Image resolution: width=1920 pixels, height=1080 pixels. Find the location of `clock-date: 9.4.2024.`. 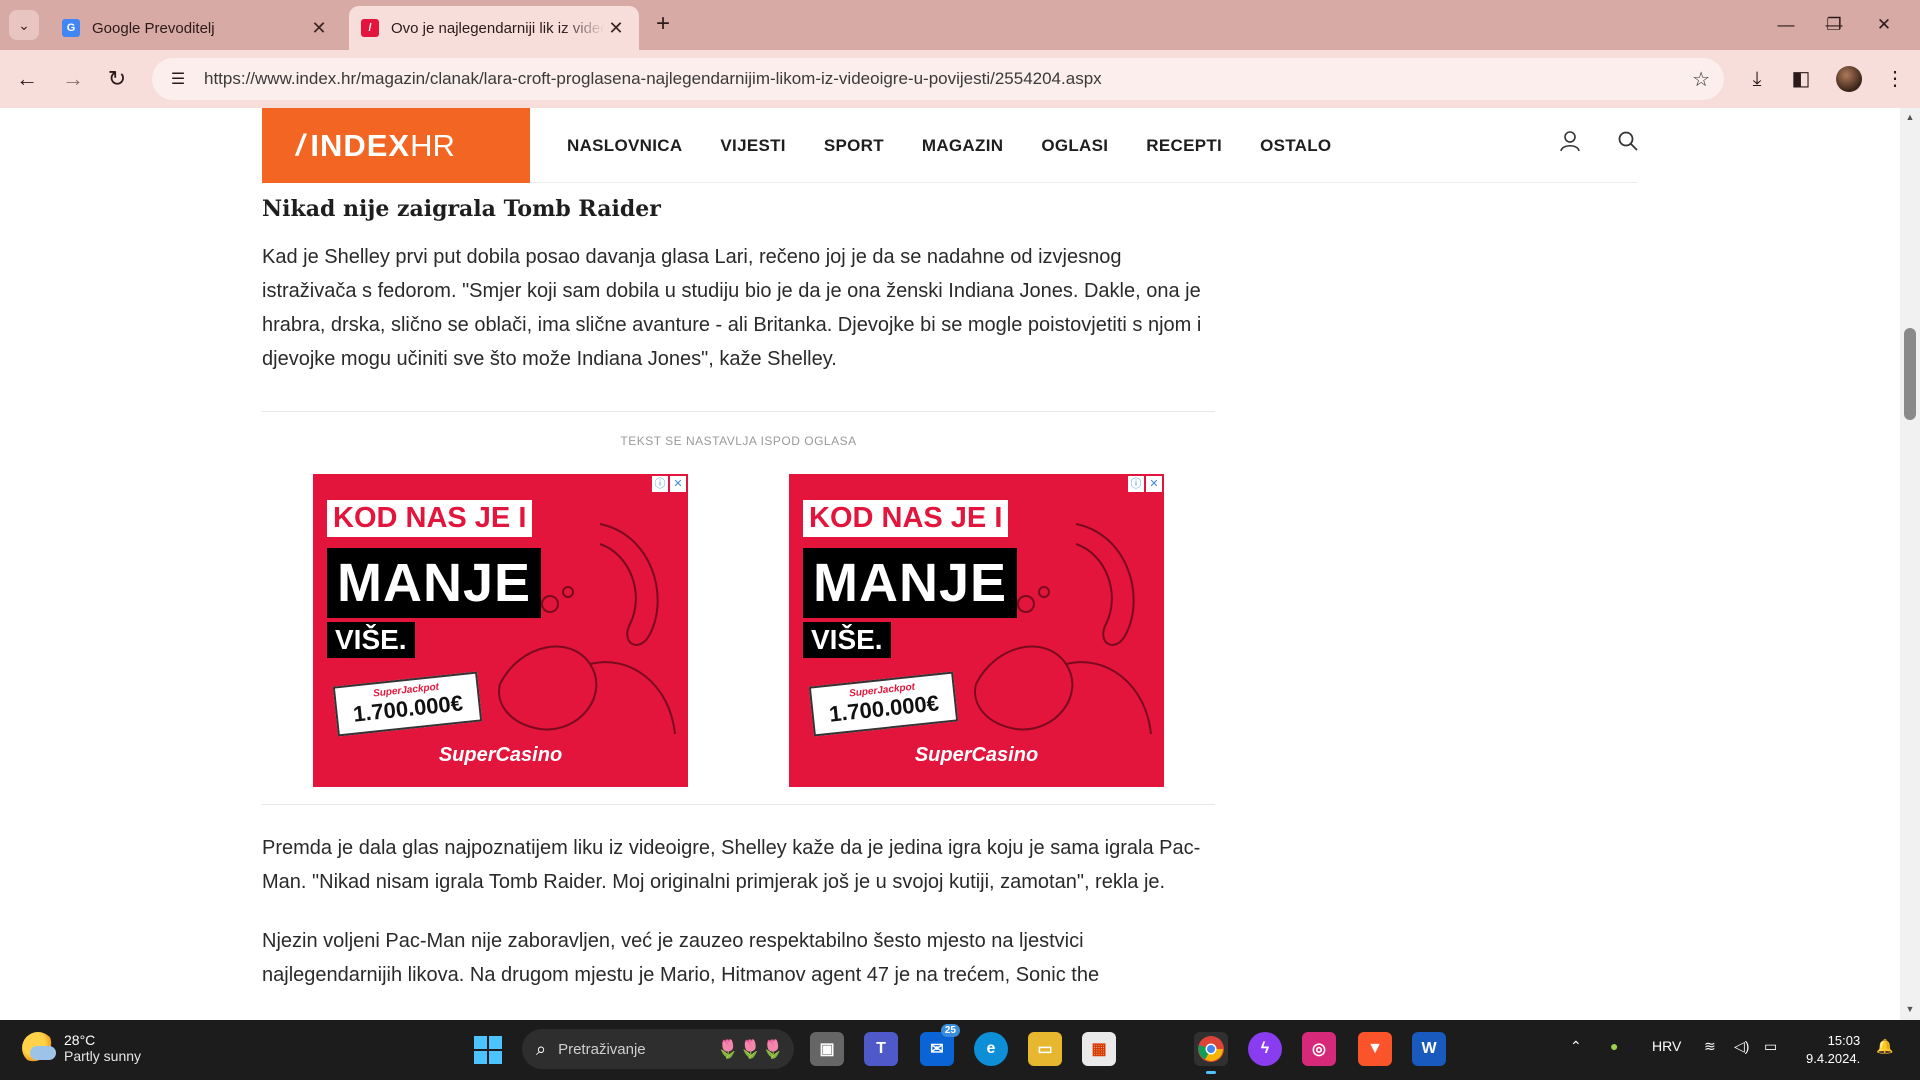

clock-date: 9.4.2024. is located at coordinates (1833, 1058).